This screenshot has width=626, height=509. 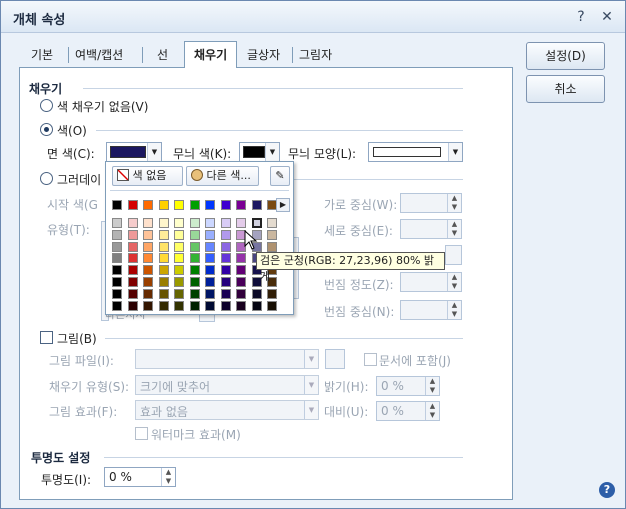 What do you see at coordinates (283, 205) in the screenshot?
I see `play-icon: ▶` at bounding box center [283, 205].